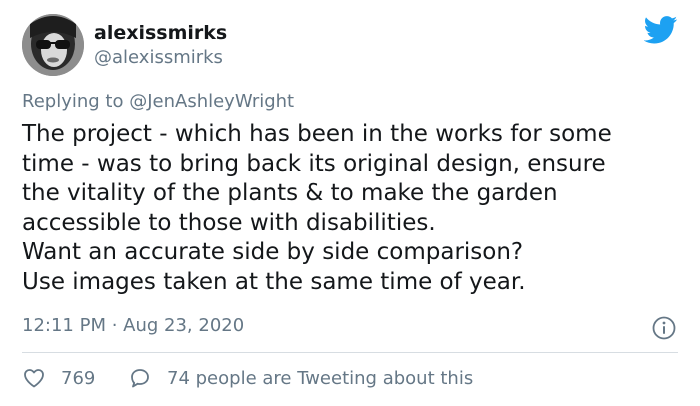  I want to click on replying-to-prefix: Replying to, so click(73, 101).